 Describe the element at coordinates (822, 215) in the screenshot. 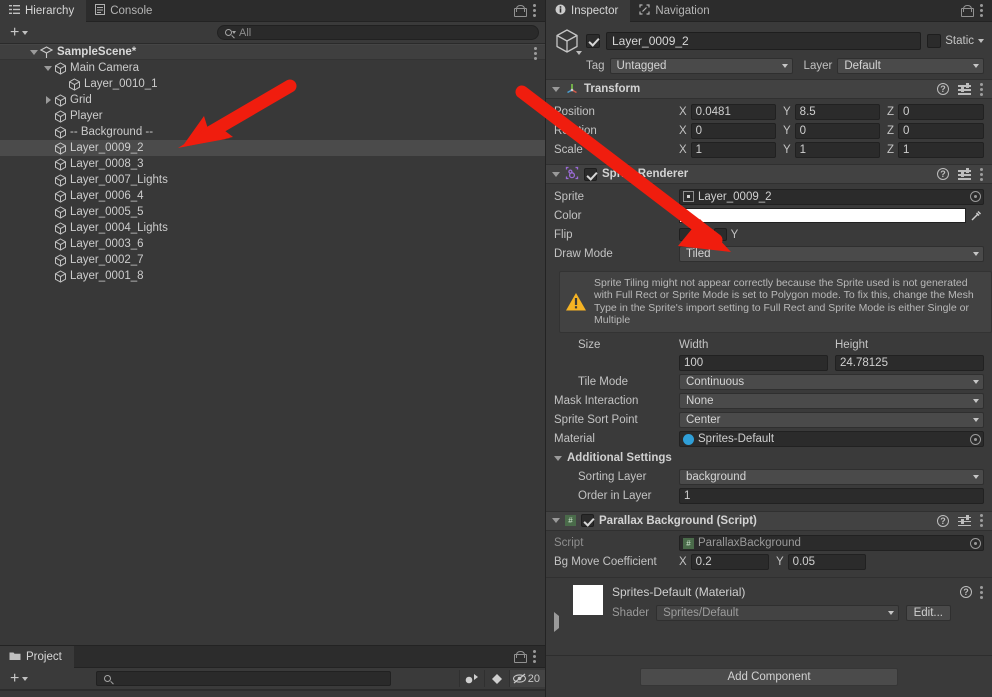

I see `color-swatch-field` at that location.